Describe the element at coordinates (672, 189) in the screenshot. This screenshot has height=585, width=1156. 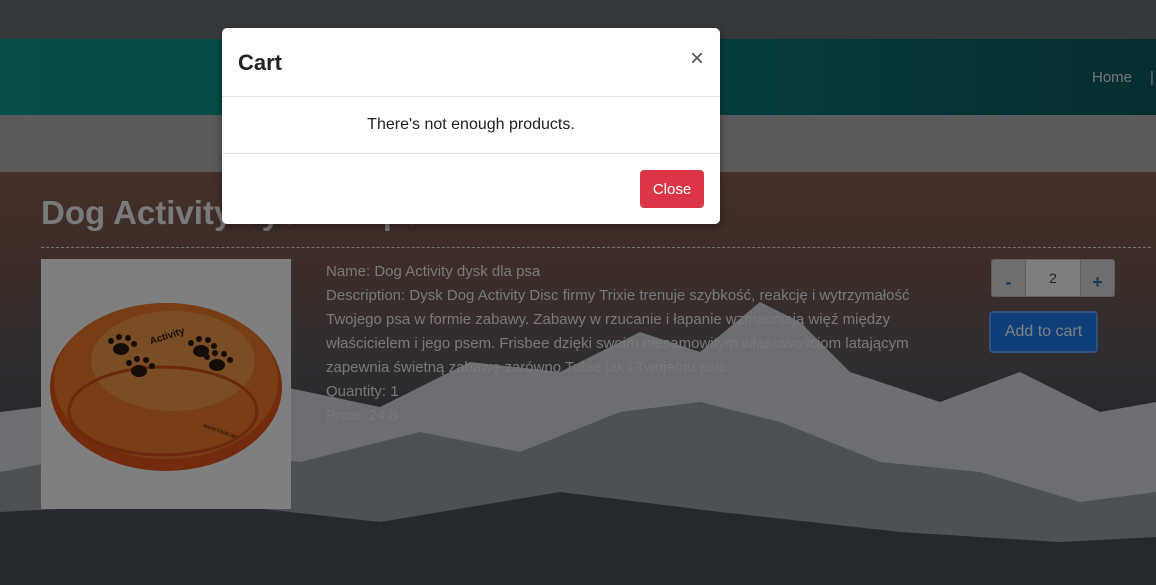
I see `close-button: Close` at that location.